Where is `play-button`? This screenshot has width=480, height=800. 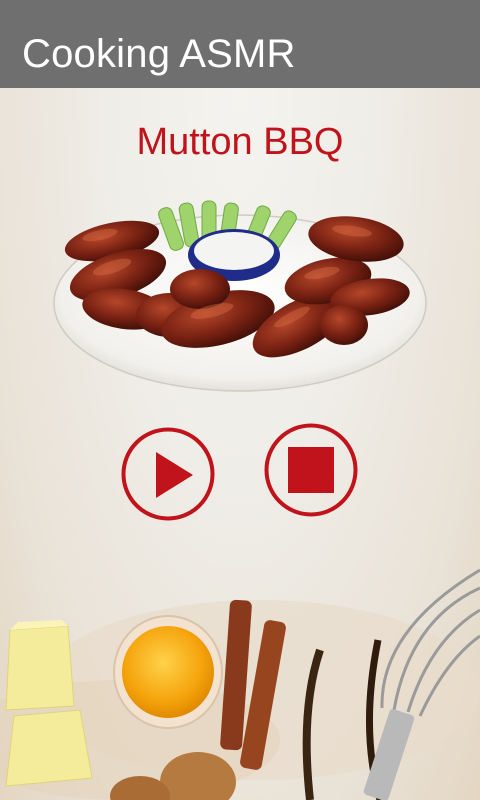
play-button is located at coordinates (168, 474).